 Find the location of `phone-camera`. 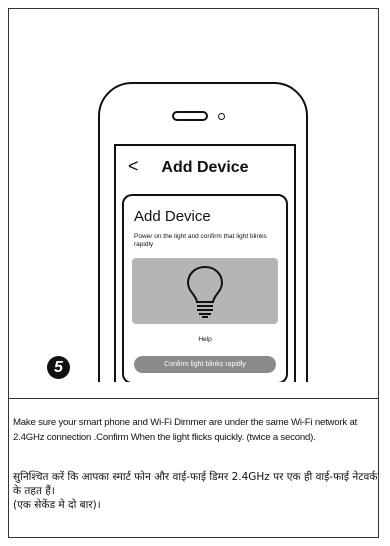

phone-camera is located at coordinates (221, 116).